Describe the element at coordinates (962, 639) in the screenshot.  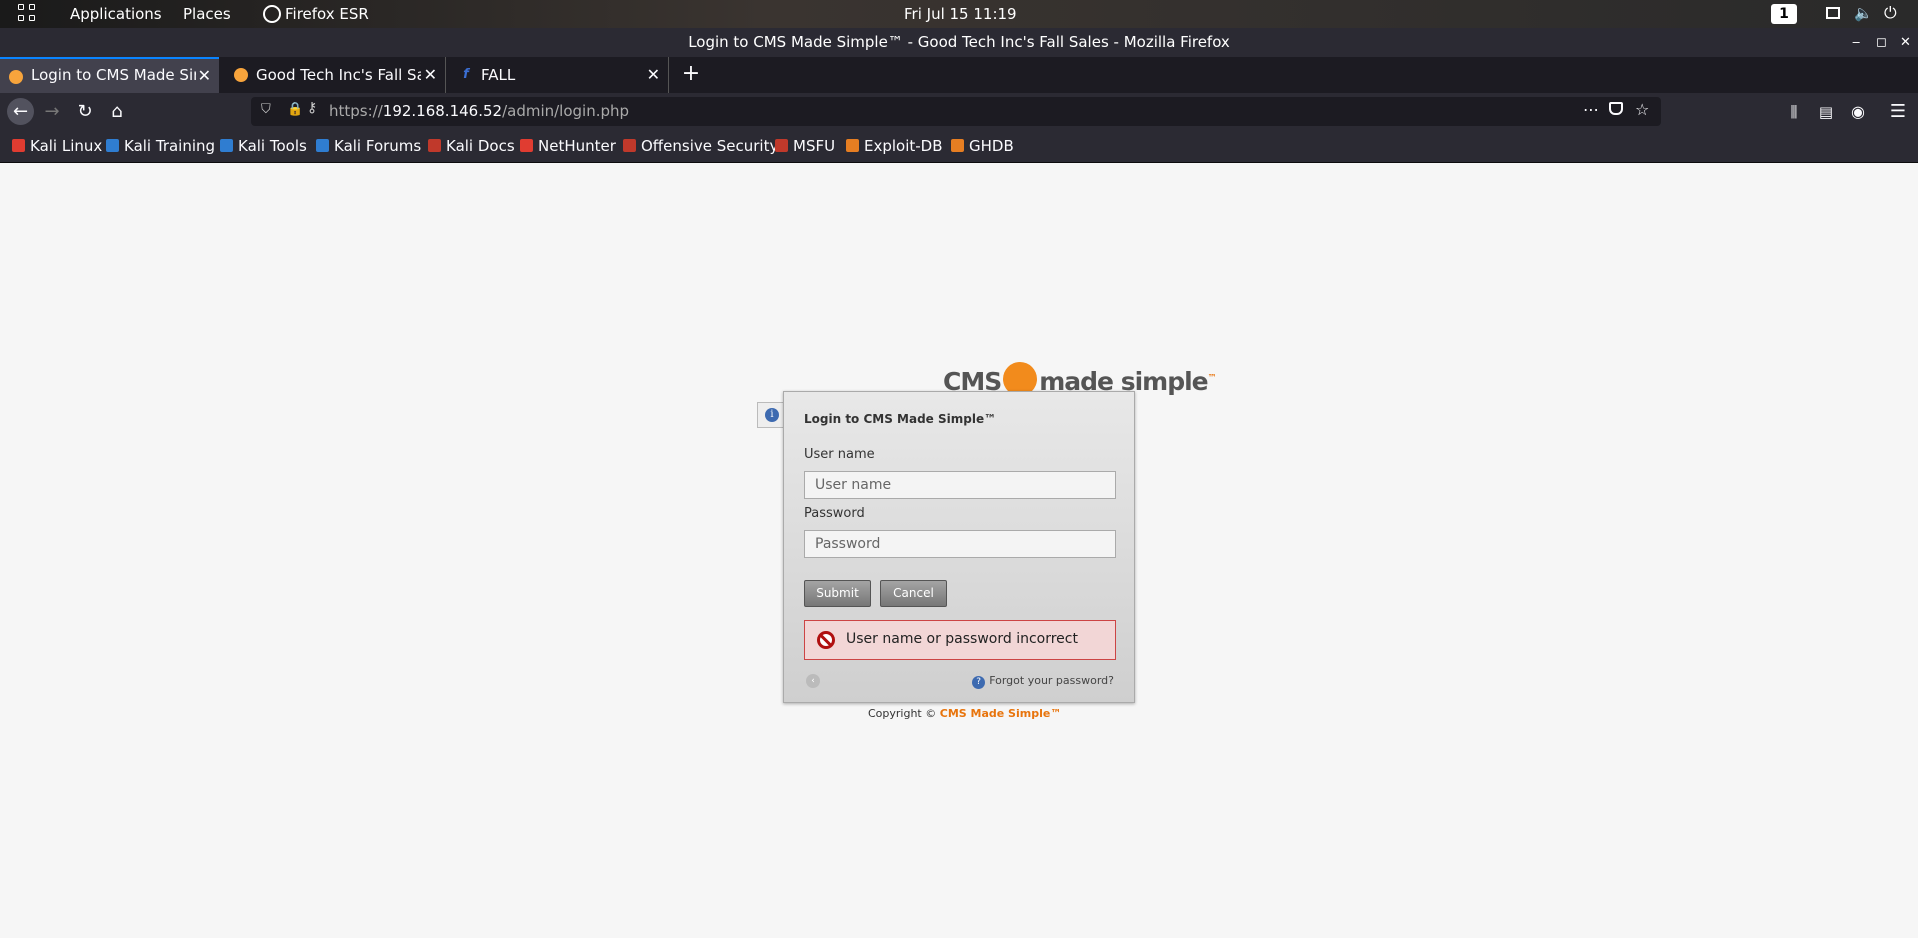
I see `error-text: User name or password incorrect` at that location.